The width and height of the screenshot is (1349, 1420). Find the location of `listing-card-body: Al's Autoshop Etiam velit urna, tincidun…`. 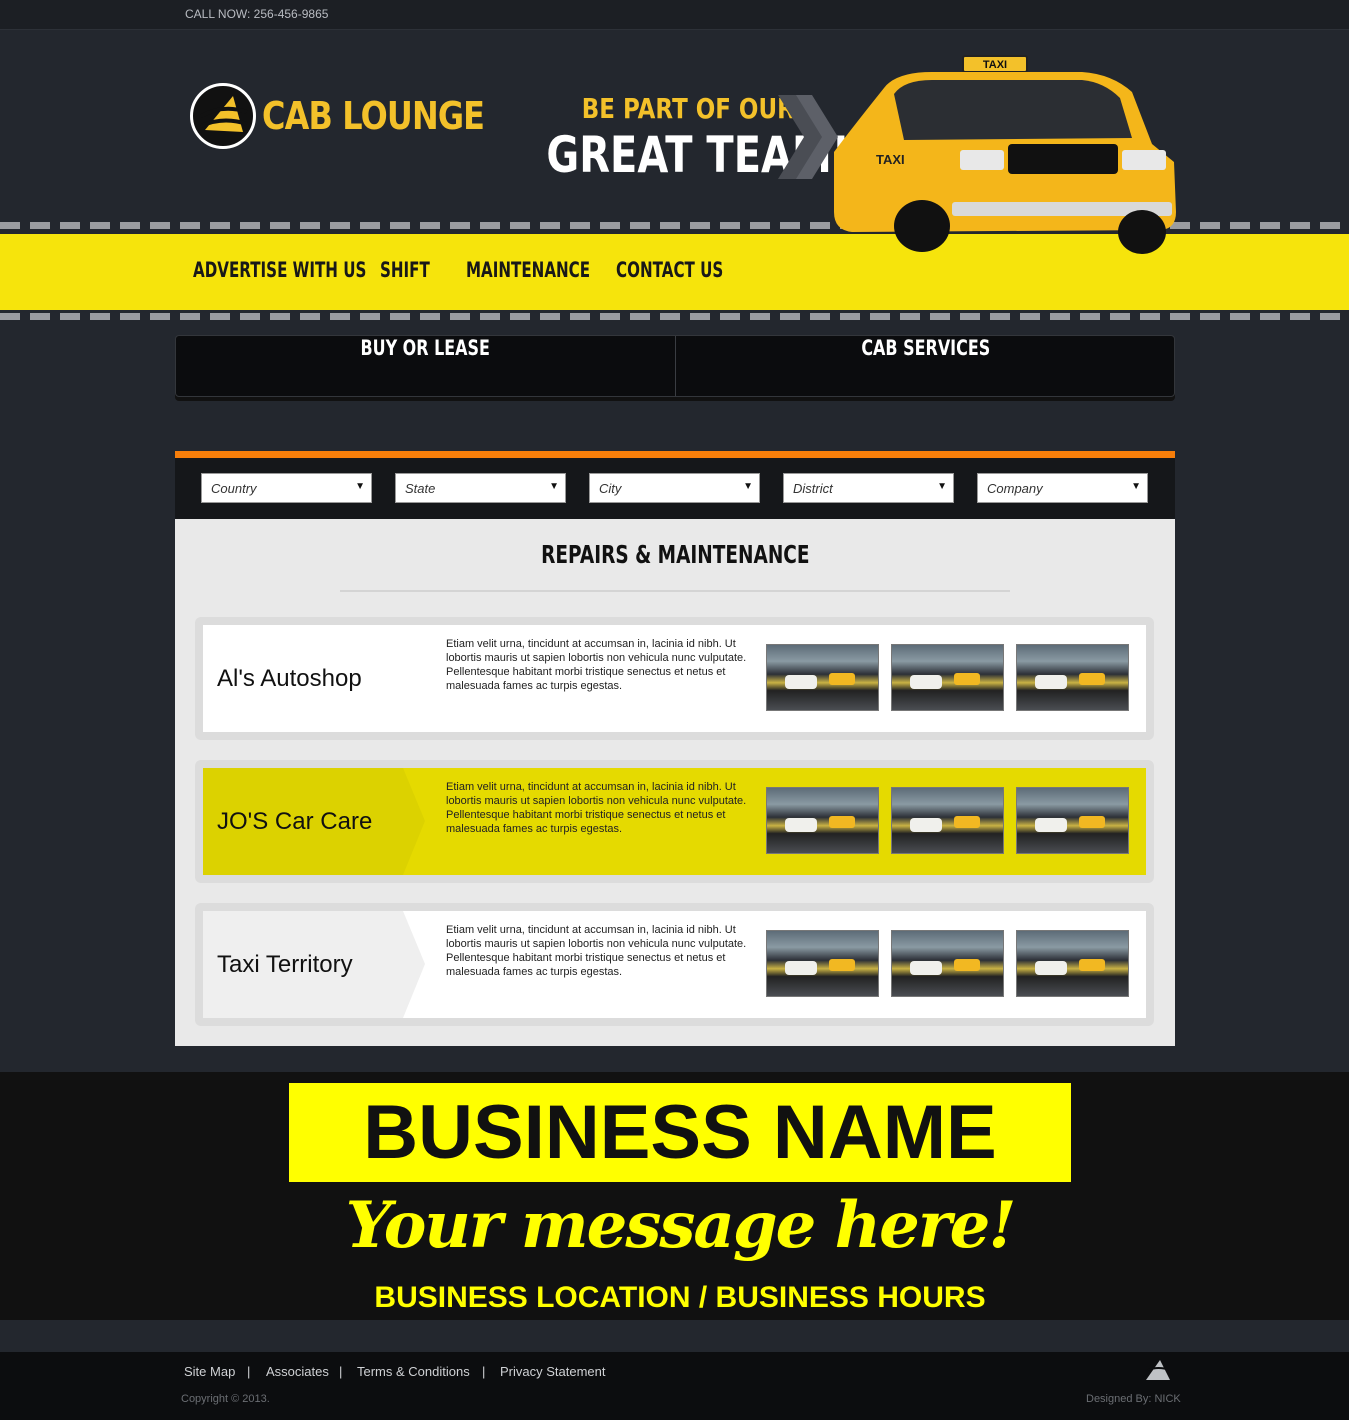

listing-card-body: Al's Autoshop Etiam velit urna, tincidun… is located at coordinates (674, 678).